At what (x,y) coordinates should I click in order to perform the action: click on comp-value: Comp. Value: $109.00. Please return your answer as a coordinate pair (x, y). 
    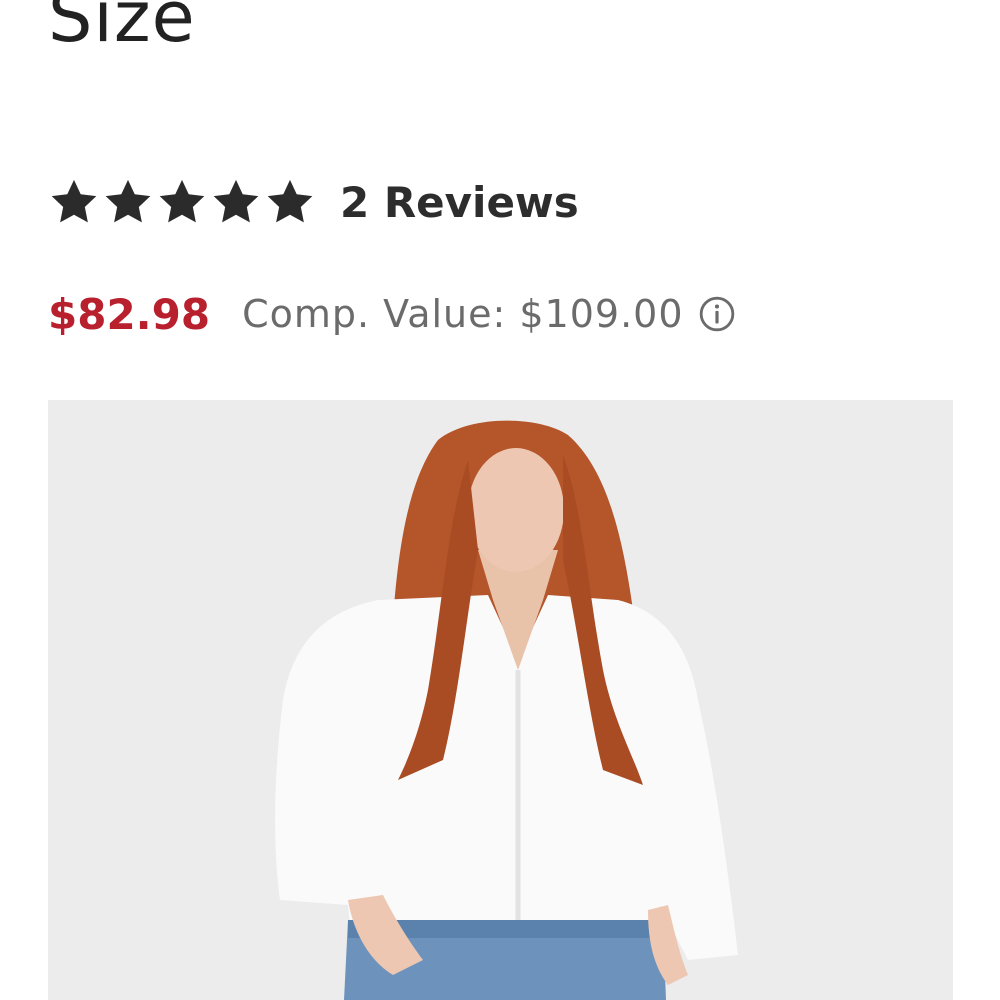
    Looking at the image, I should click on (463, 314).